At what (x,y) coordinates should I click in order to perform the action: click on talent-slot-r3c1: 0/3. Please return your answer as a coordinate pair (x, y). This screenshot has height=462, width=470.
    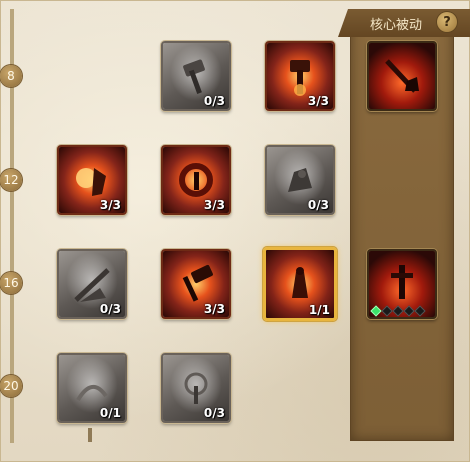
    Looking at the image, I should click on (92, 284).